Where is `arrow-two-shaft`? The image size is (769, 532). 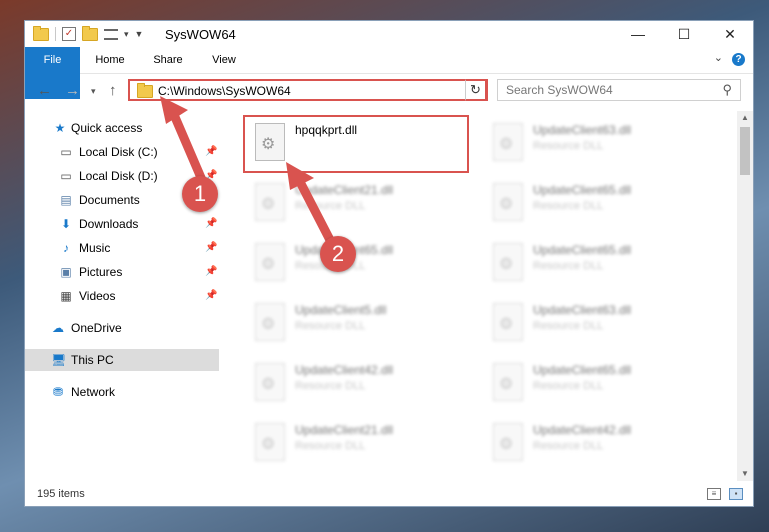 arrow-two-shaft is located at coordinates (314, 209).